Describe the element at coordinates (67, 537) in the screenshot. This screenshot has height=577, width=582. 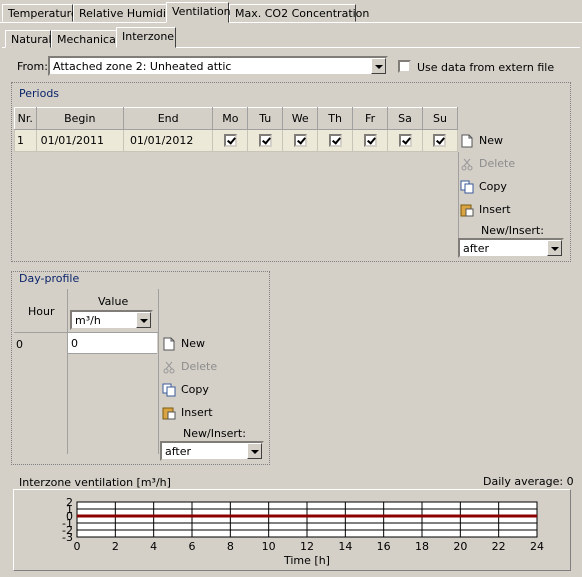
I see `y-tick-label: -3` at that location.